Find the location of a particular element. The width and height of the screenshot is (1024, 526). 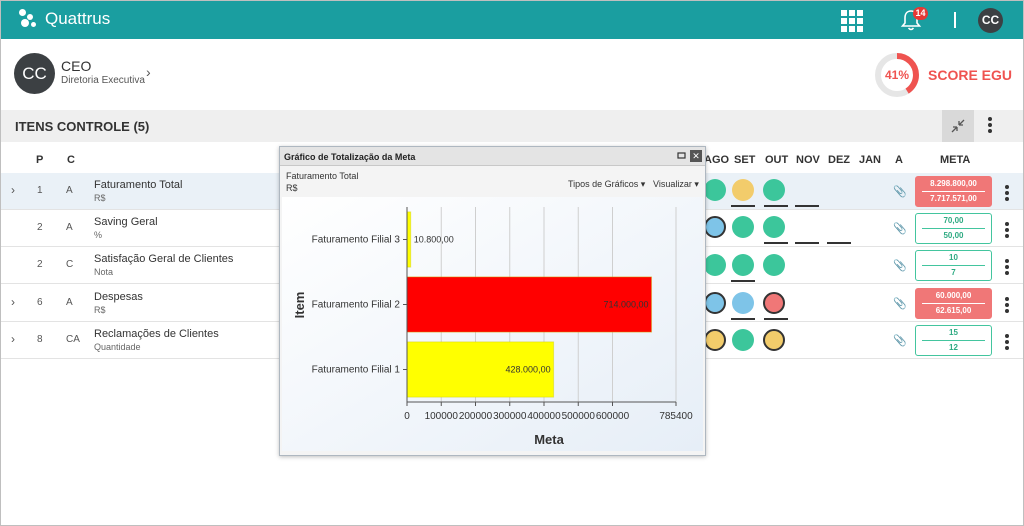

restore-icon is located at coordinates (681, 155).